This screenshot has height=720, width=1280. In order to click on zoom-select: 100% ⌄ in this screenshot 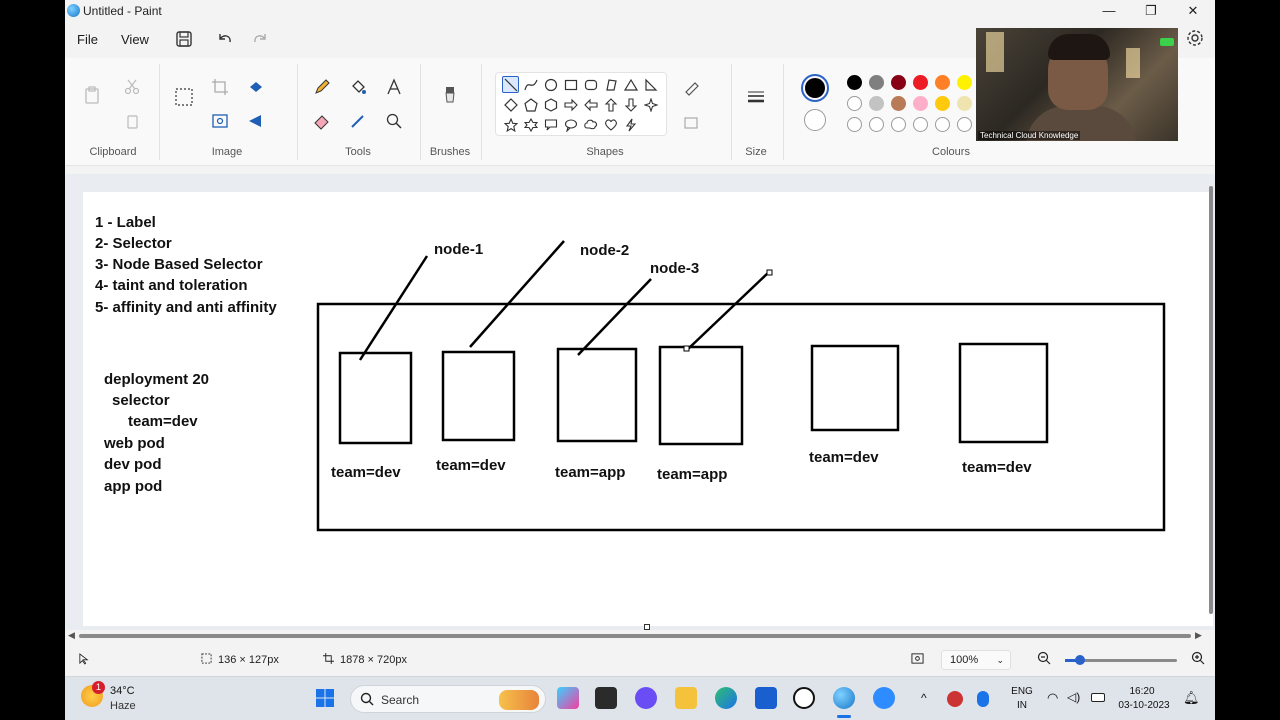, I will do `click(976, 660)`.